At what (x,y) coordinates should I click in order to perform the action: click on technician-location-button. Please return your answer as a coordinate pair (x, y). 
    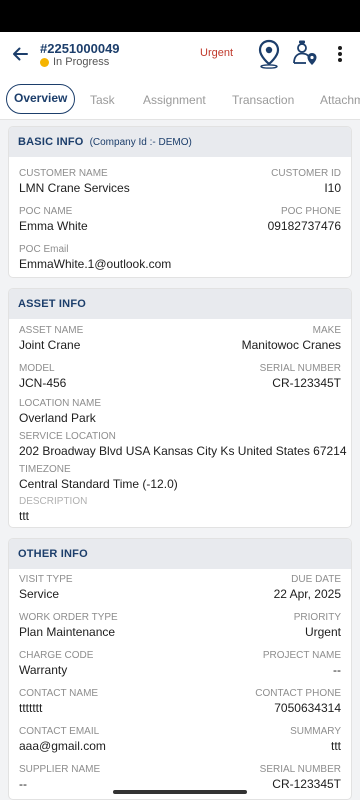
    Looking at the image, I should click on (305, 54).